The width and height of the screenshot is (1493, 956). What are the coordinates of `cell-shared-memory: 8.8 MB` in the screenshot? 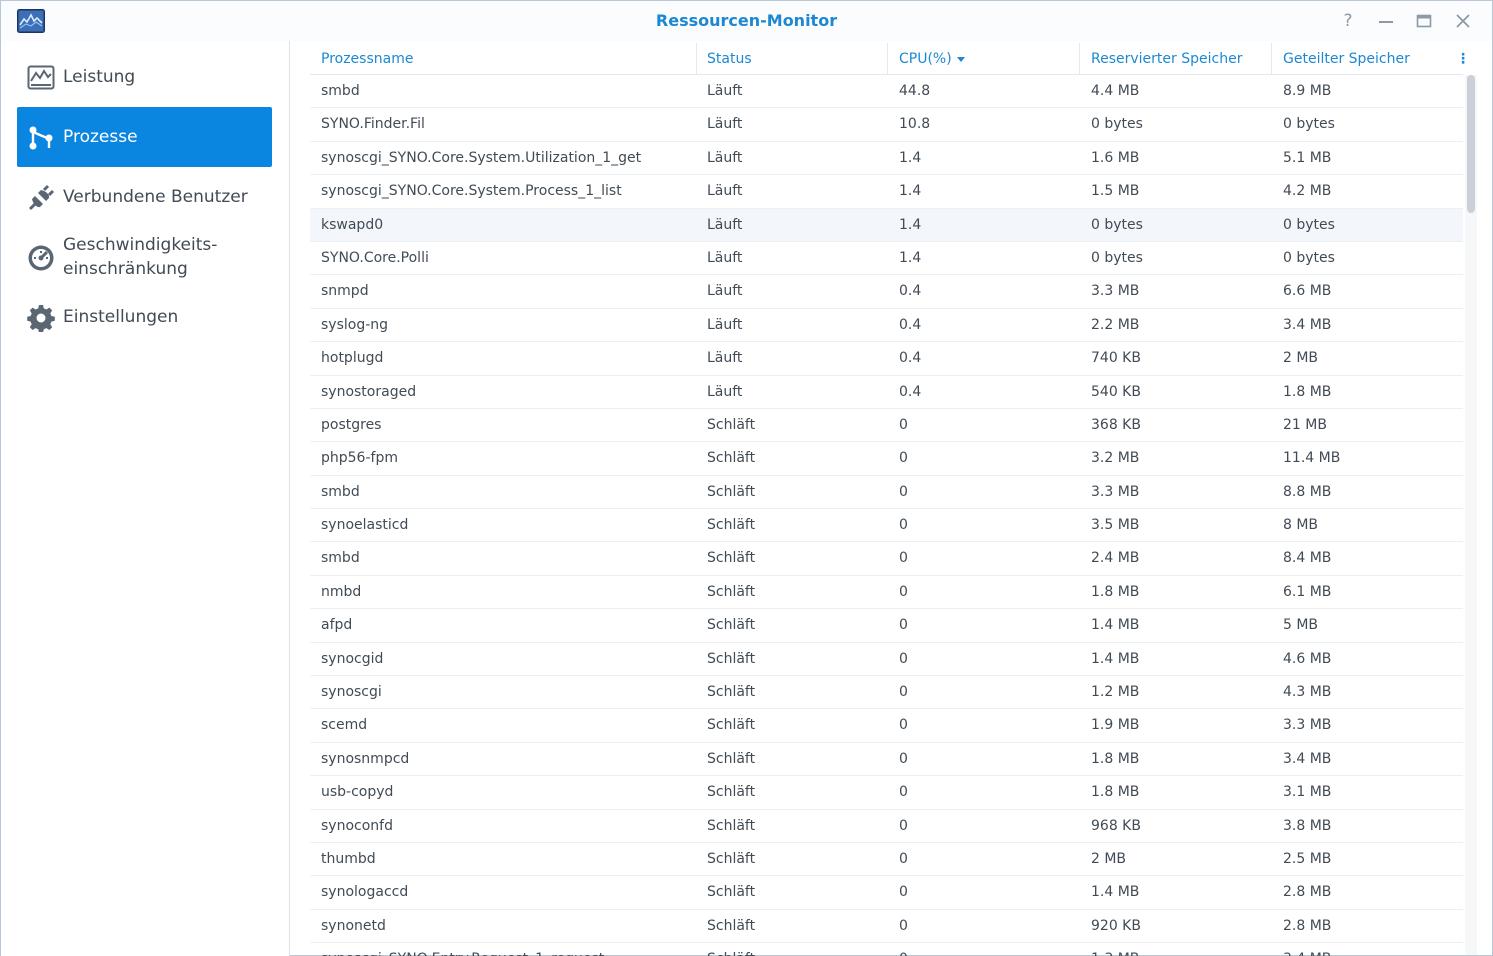 It's located at (1307, 491).